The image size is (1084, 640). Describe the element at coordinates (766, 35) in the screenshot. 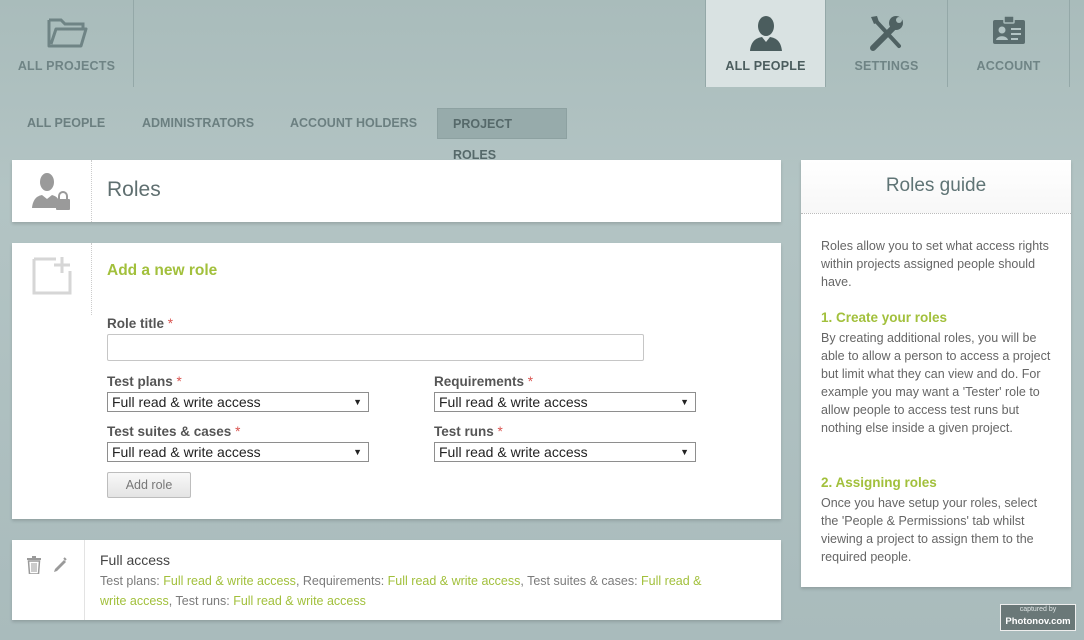

I see `person-icon` at that location.